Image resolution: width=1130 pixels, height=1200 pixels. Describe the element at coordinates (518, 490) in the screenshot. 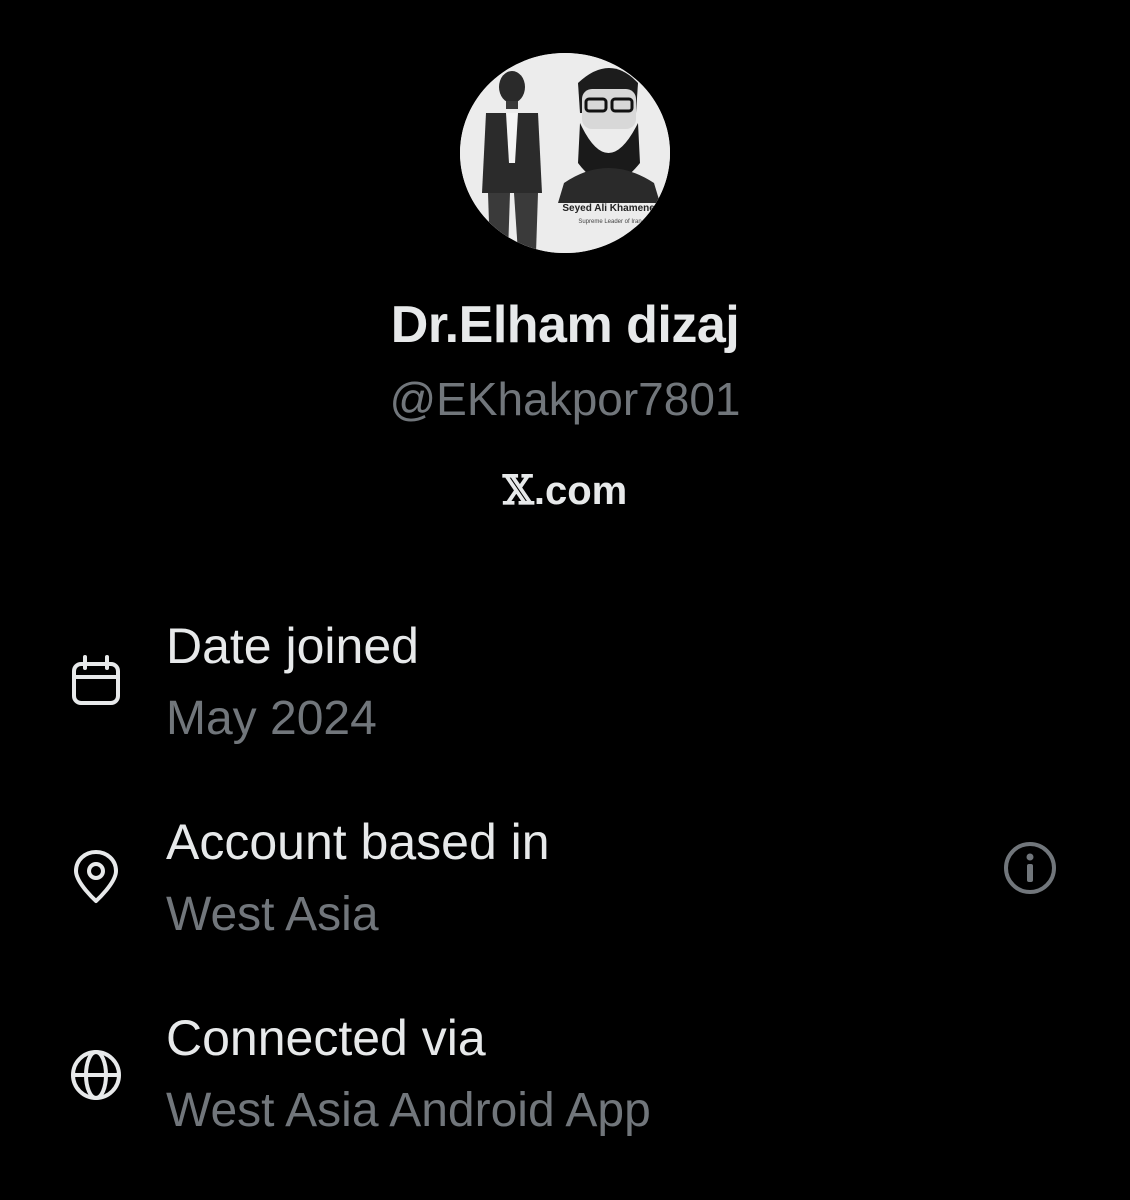

I see `x-logo-icon: 𝕏` at that location.